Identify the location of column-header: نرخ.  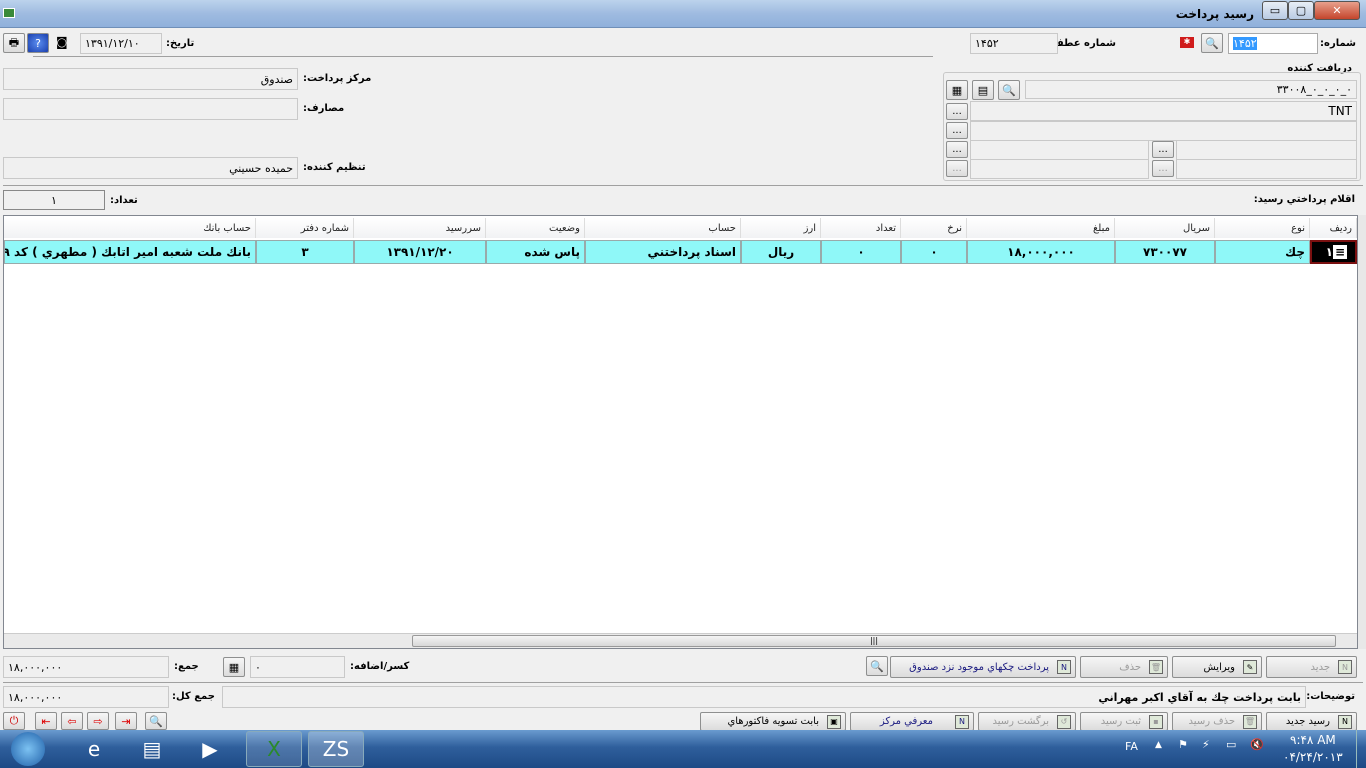
(934, 228).